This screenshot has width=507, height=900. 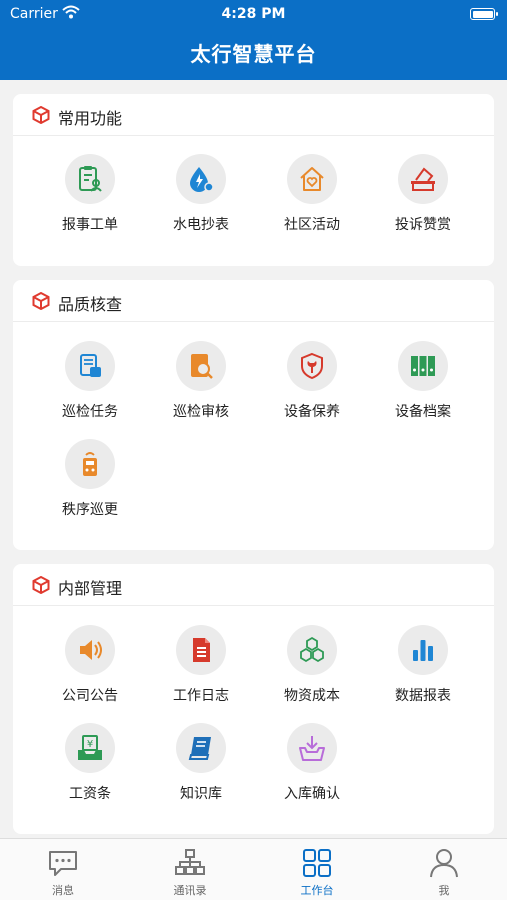 I want to click on func-label: 社区活动, so click(x=312, y=225).